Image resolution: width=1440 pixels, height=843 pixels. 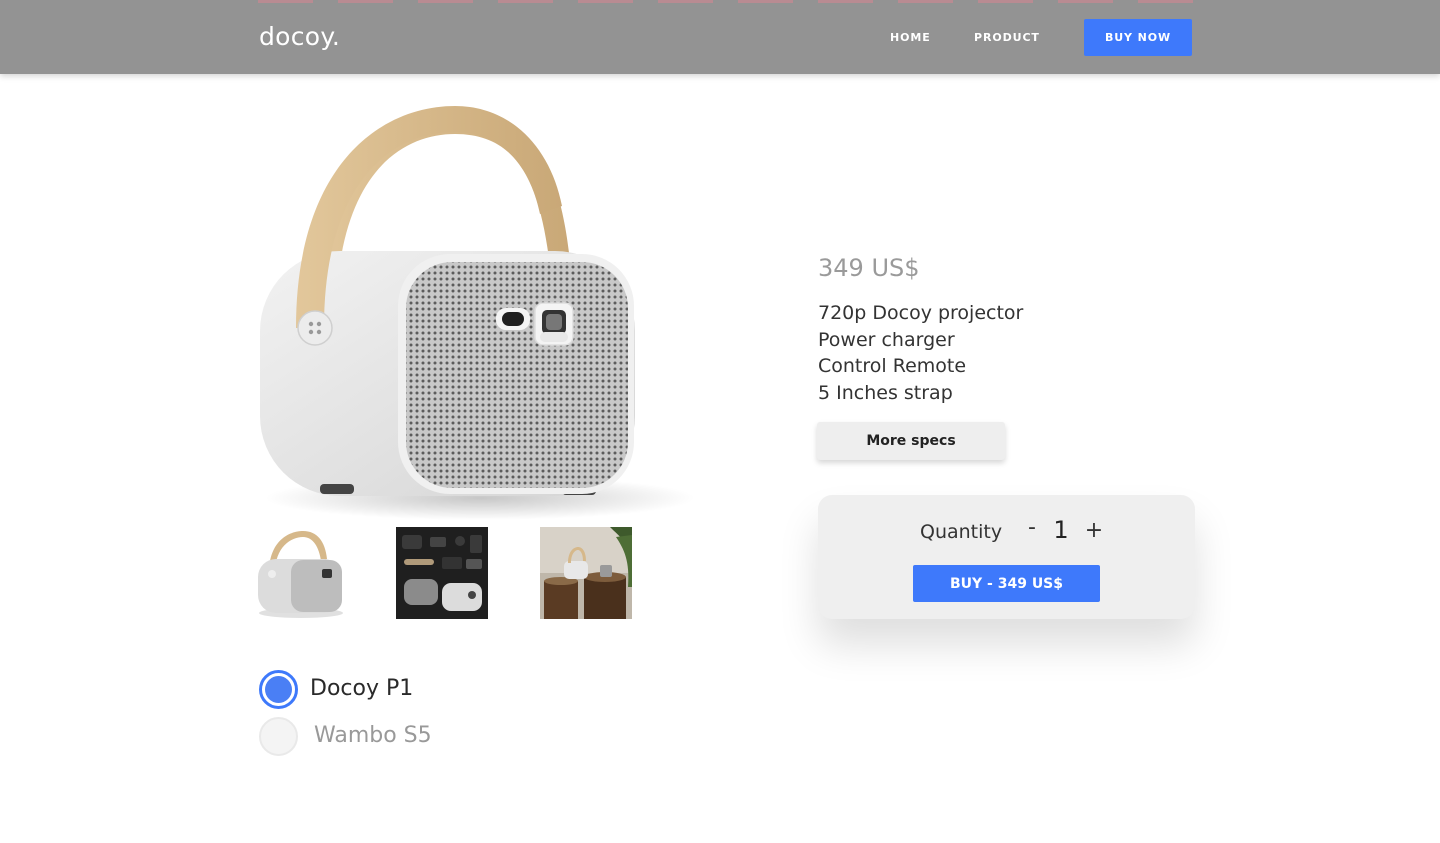 I want to click on feature-item: Control Remote, so click(x=892, y=366).